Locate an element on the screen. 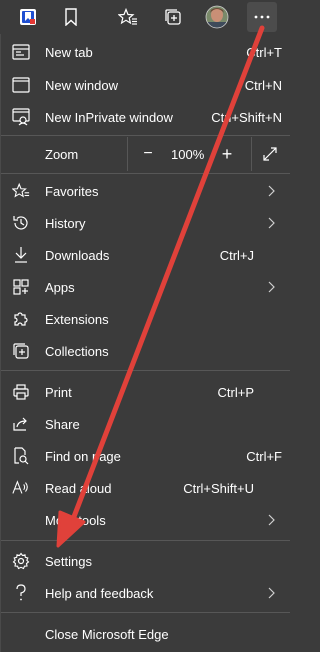  menu-item-label: More tools is located at coordinates (75, 520).